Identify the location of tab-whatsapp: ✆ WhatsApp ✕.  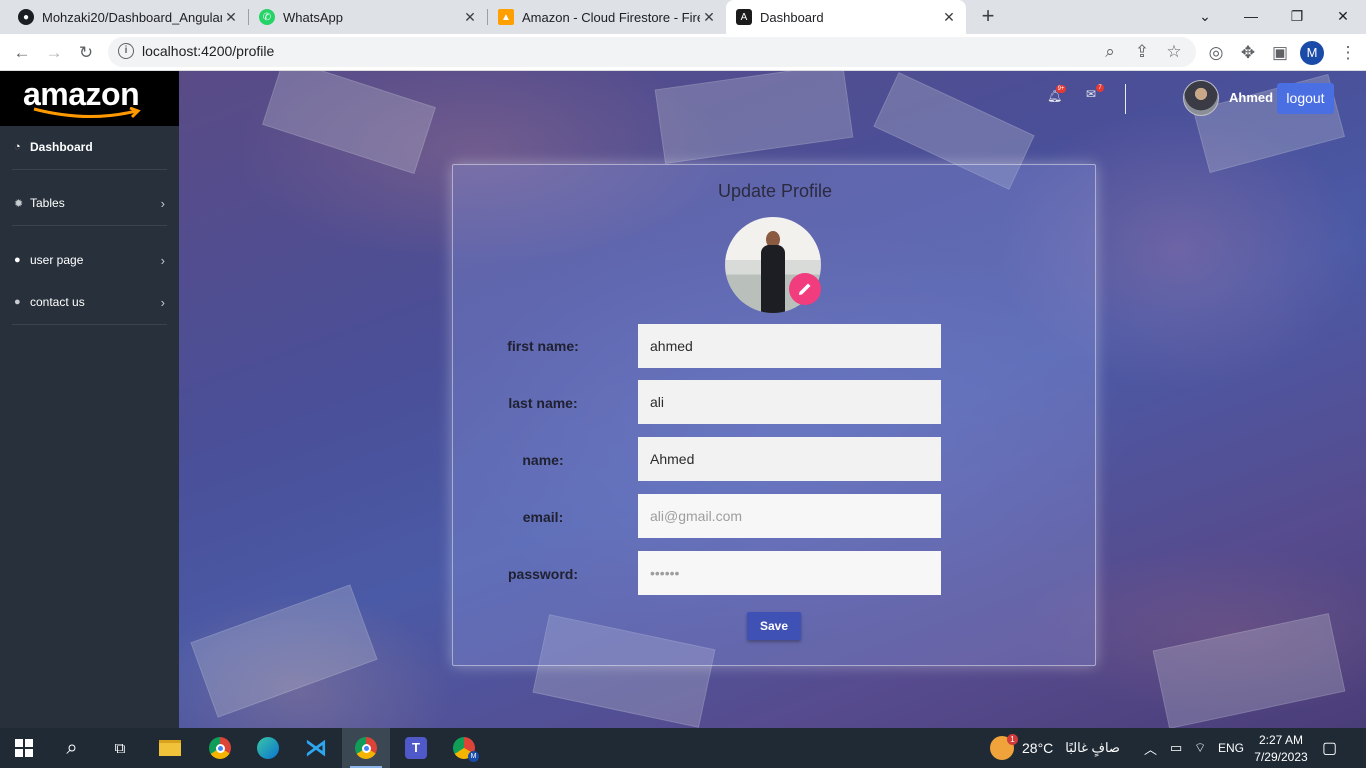
(368, 17).